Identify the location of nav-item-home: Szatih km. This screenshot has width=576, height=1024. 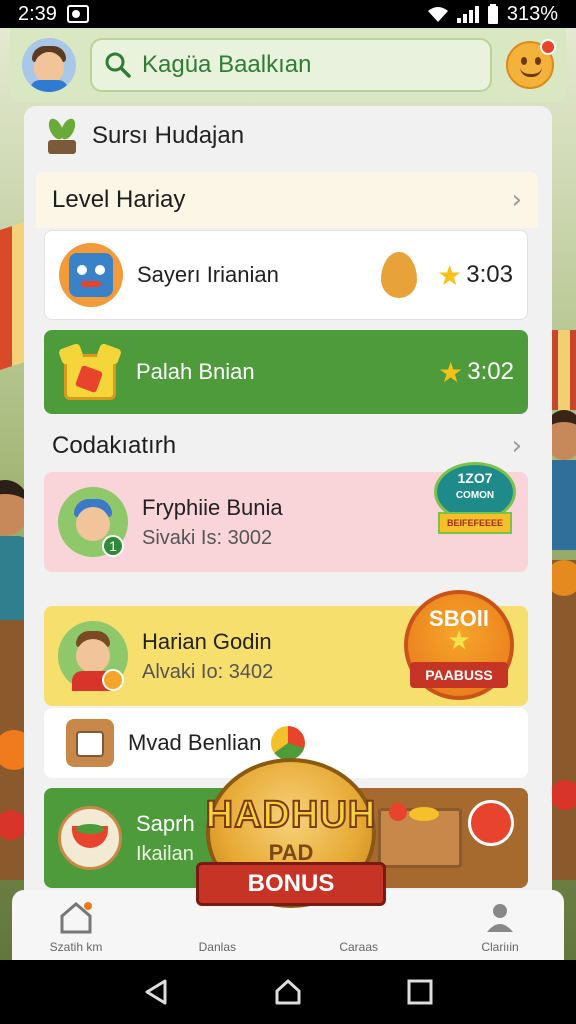
(76, 925).